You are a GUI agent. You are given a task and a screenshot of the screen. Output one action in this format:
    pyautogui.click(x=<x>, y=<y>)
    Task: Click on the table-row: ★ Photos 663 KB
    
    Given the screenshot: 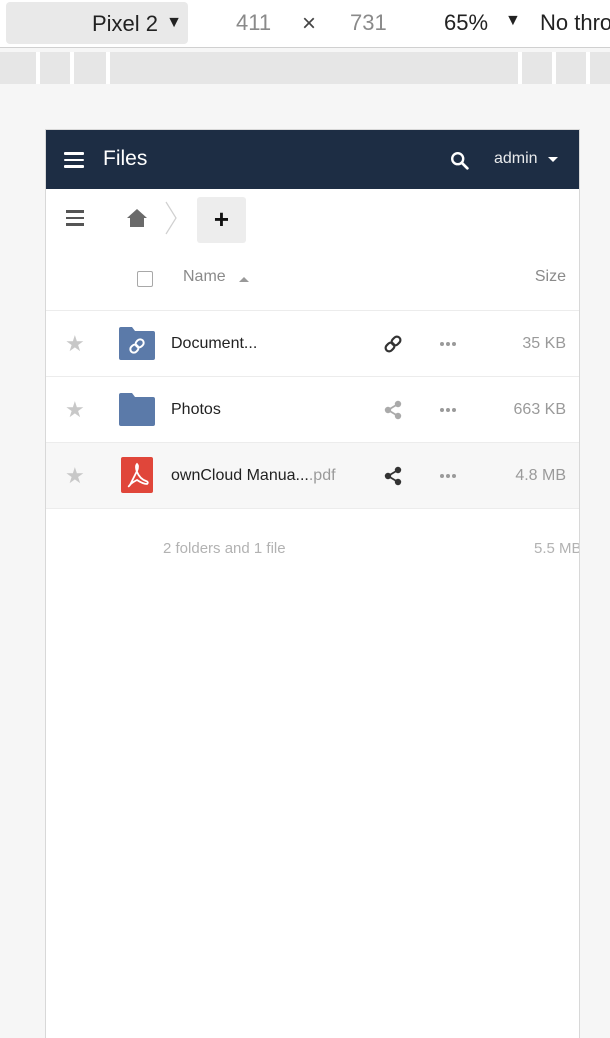 What is the action you would take?
    pyautogui.click(x=312, y=410)
    